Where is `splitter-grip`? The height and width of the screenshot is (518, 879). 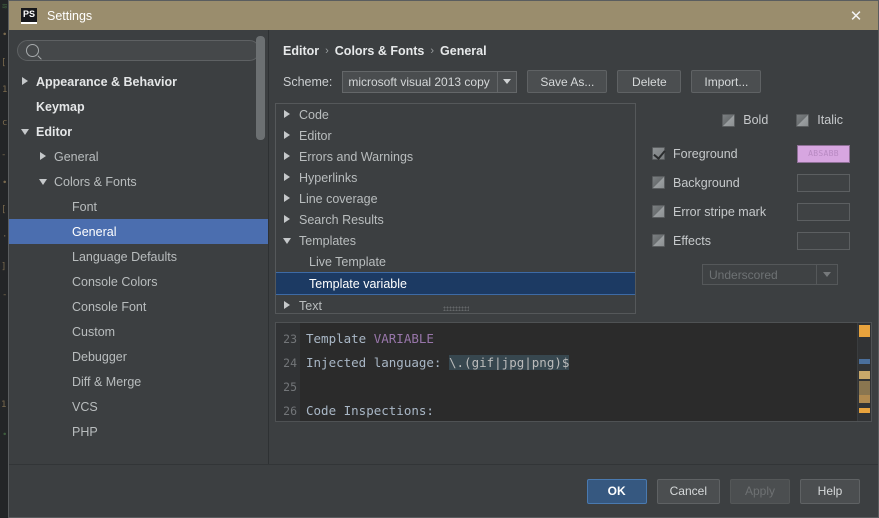
splitter-grip is located at coordinates (455, 308).